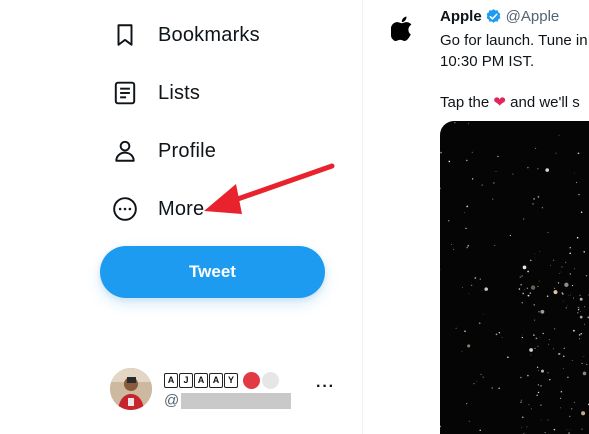 The image size is (589, 434). I want to click on tweet-text-line: Go for launch. Tune in, so click(514, 40).